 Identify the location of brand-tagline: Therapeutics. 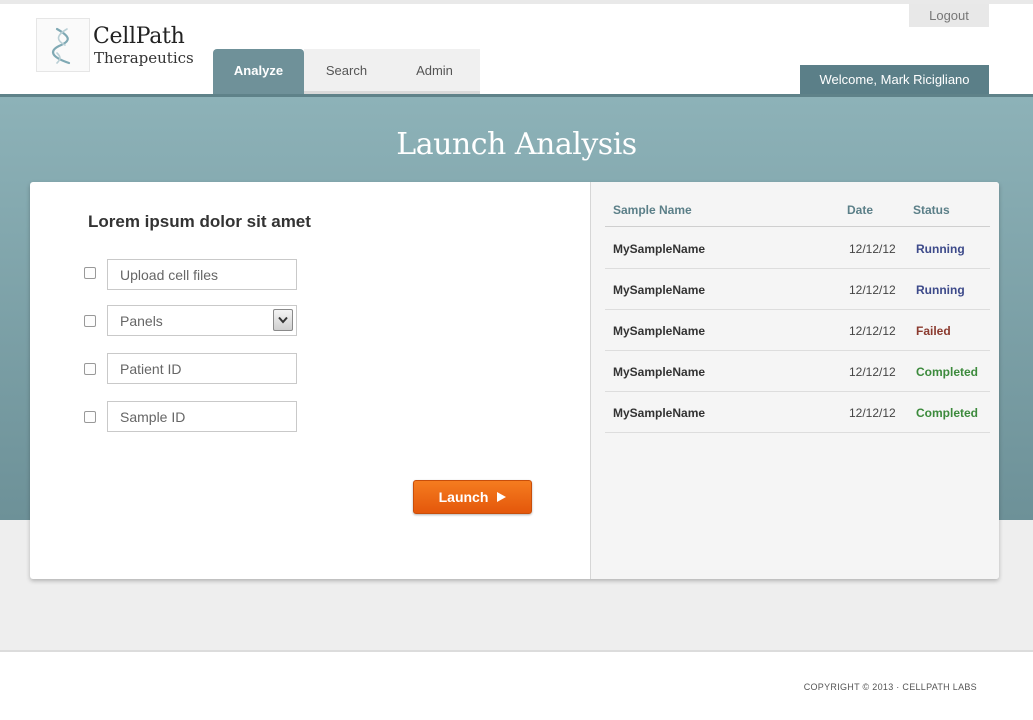
(144, 58).